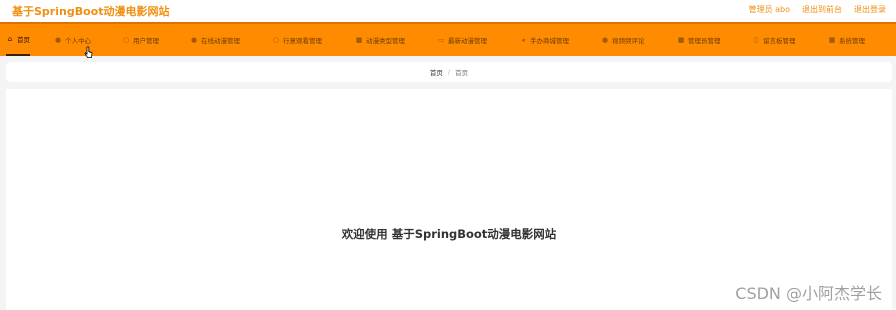 This screenshot has width=896, height=310. Describe the element at coordinates (870, 9) in the screenshot. I see `logout-link: 退出登录` at that location.